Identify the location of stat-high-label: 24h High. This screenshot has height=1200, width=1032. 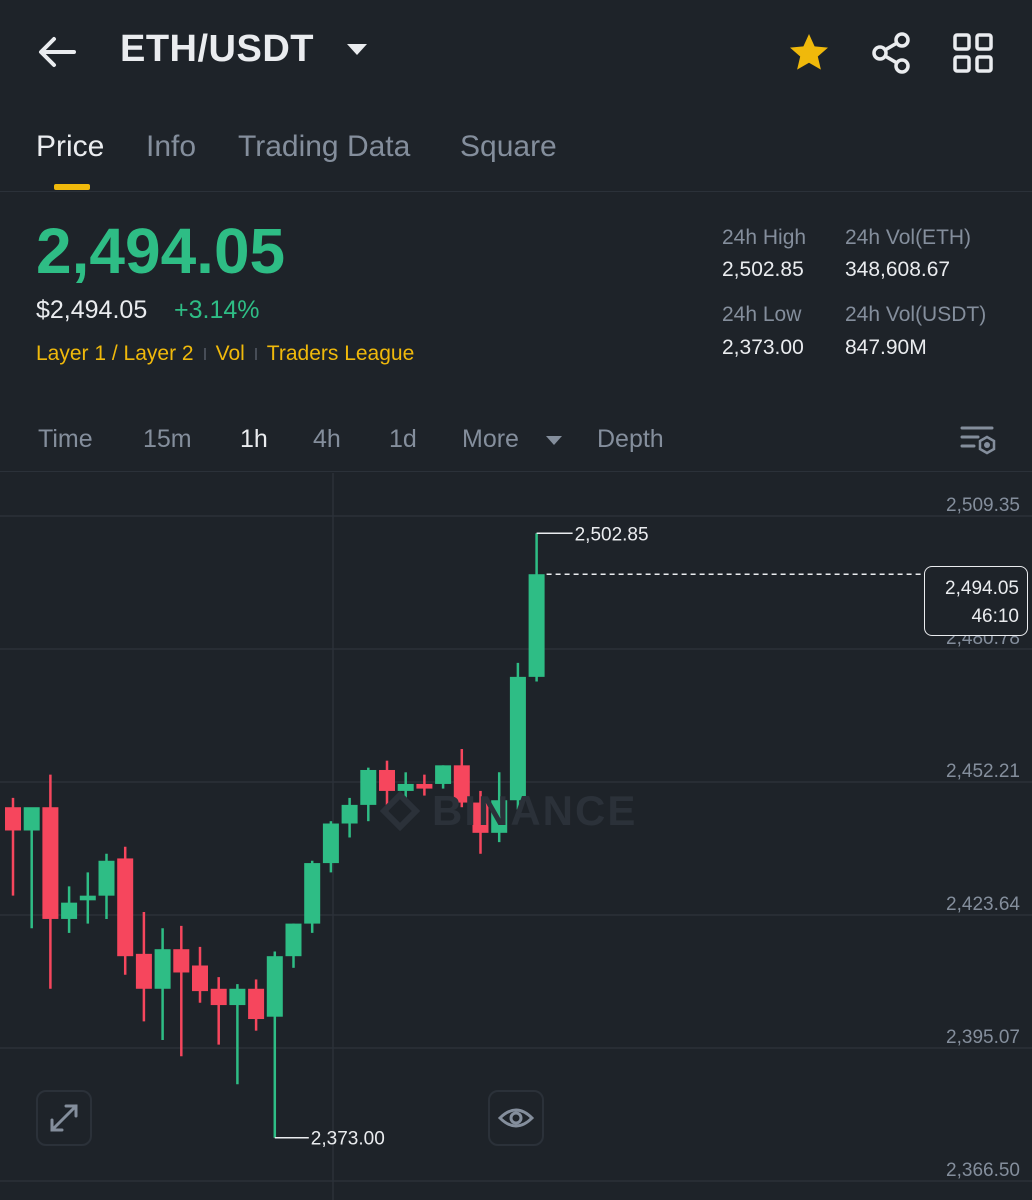
(764, 237).